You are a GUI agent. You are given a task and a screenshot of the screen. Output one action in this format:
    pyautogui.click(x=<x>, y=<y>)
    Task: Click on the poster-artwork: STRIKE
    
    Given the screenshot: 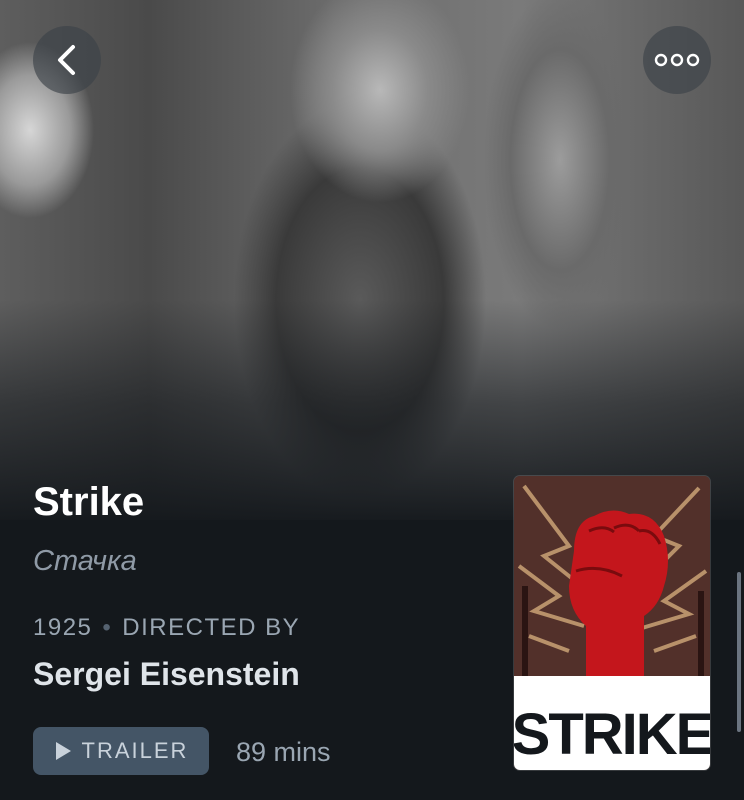 What is the action you would take?
    pyautogui.click(x=612, y=623)
    